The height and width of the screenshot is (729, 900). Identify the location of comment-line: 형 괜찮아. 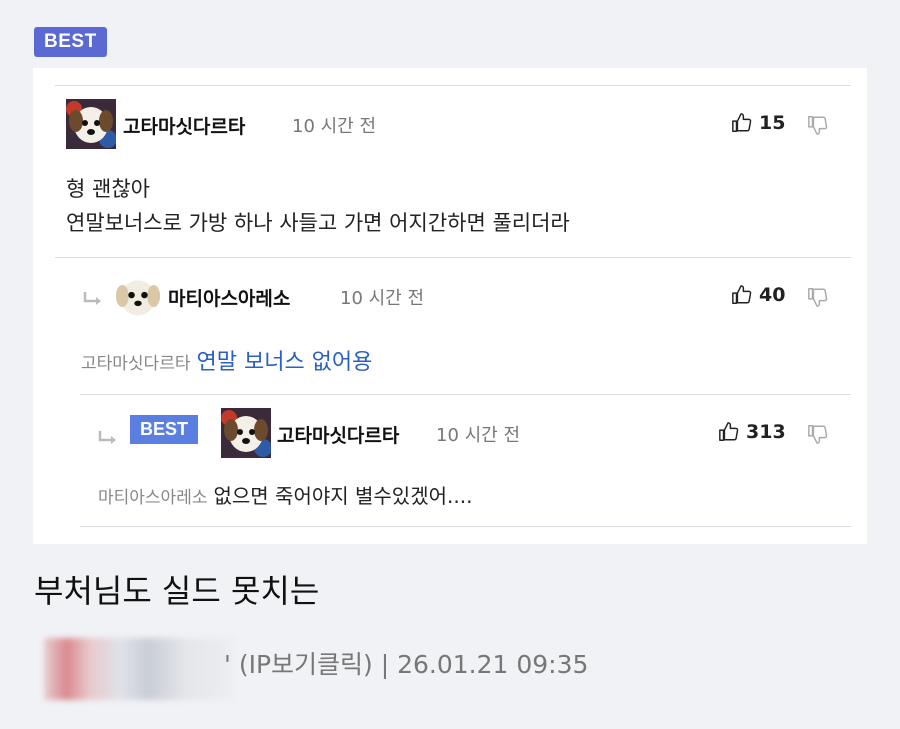
(108, 189).